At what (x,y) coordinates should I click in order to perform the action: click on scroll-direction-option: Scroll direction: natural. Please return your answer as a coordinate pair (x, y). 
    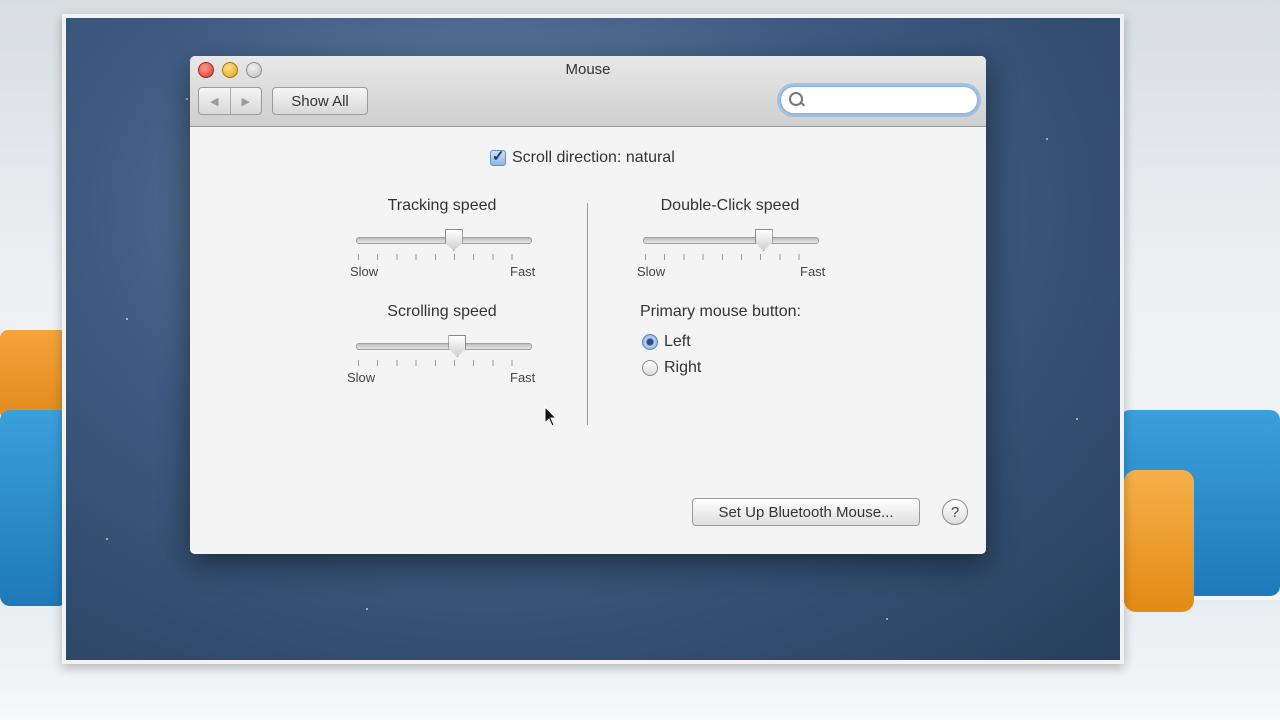
    Looking at the image, I should click on (582, 157).